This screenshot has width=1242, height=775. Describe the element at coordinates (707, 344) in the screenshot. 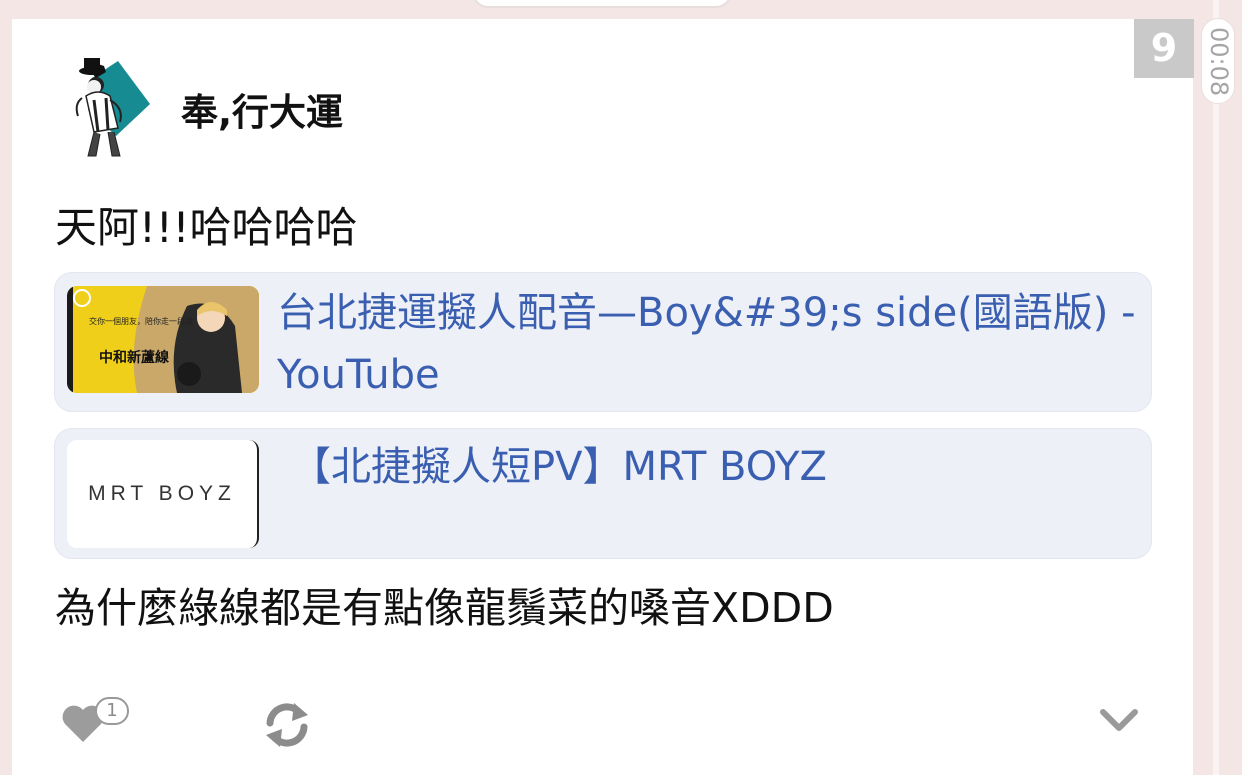

I see `link-title: 台北捷運擬人配音—Boy&#39;s side(國語版) - YouTube` at that location.